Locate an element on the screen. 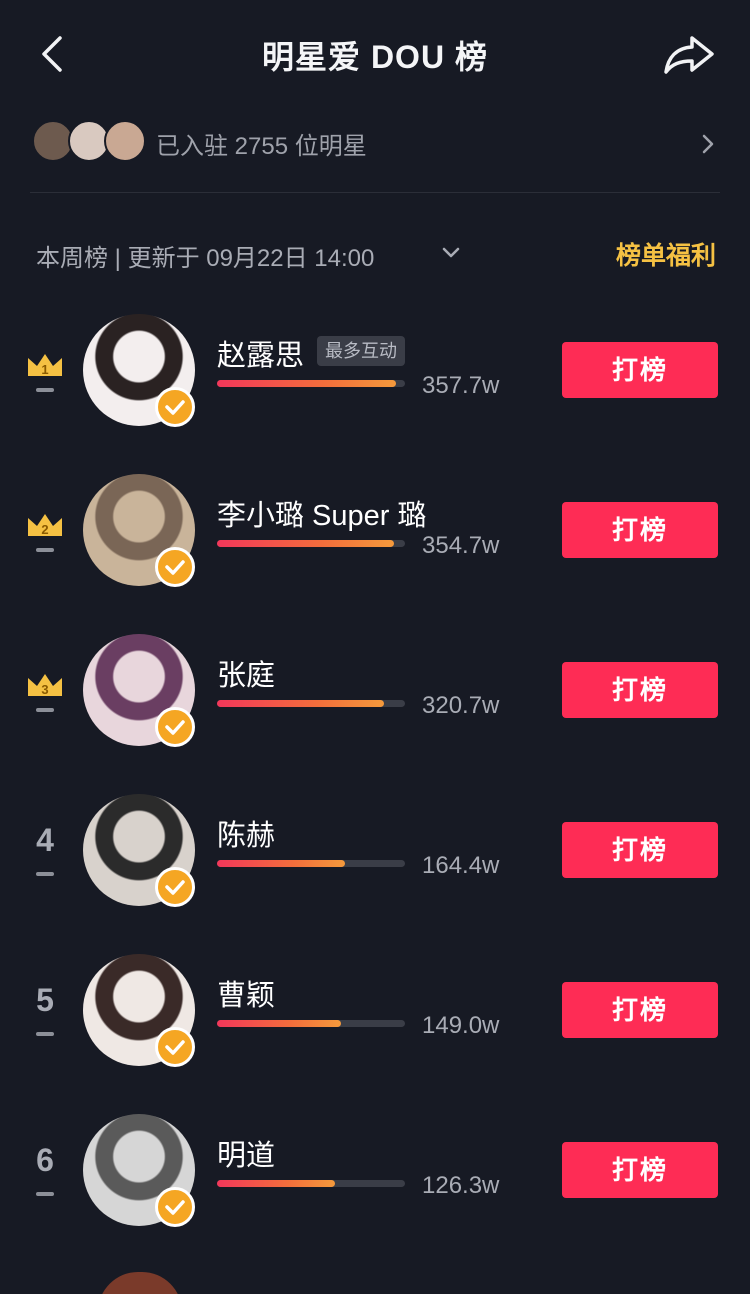 The width and height of the screenshot is (750, 1294). mini-avatar-stack is located at coordinates (92, 142).